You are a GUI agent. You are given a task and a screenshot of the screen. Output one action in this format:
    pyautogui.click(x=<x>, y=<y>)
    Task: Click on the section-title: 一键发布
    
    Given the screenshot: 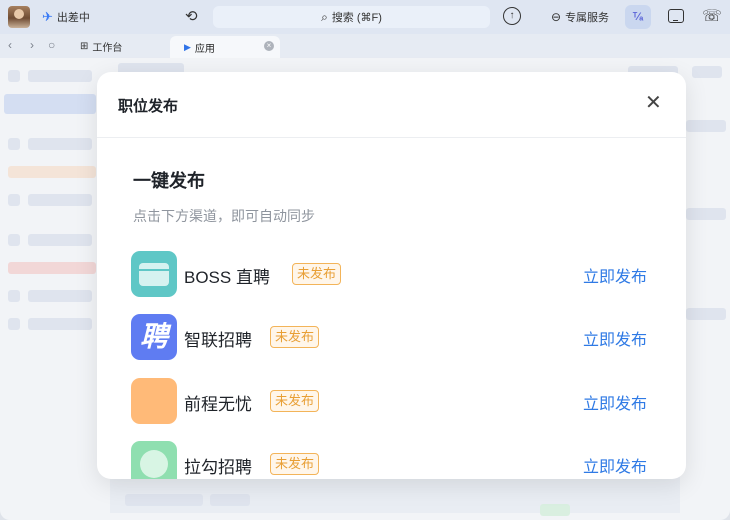 What is the action you would take?
    pyautogui.click(x=169, y=181)
    